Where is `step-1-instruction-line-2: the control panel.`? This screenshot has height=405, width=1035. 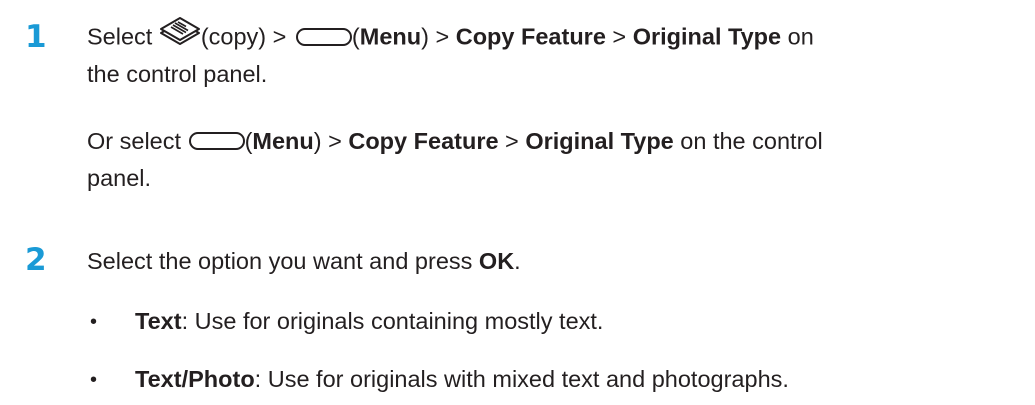 step-1-instruction-line-2: the control panel. is located at coordinates (177, 74).